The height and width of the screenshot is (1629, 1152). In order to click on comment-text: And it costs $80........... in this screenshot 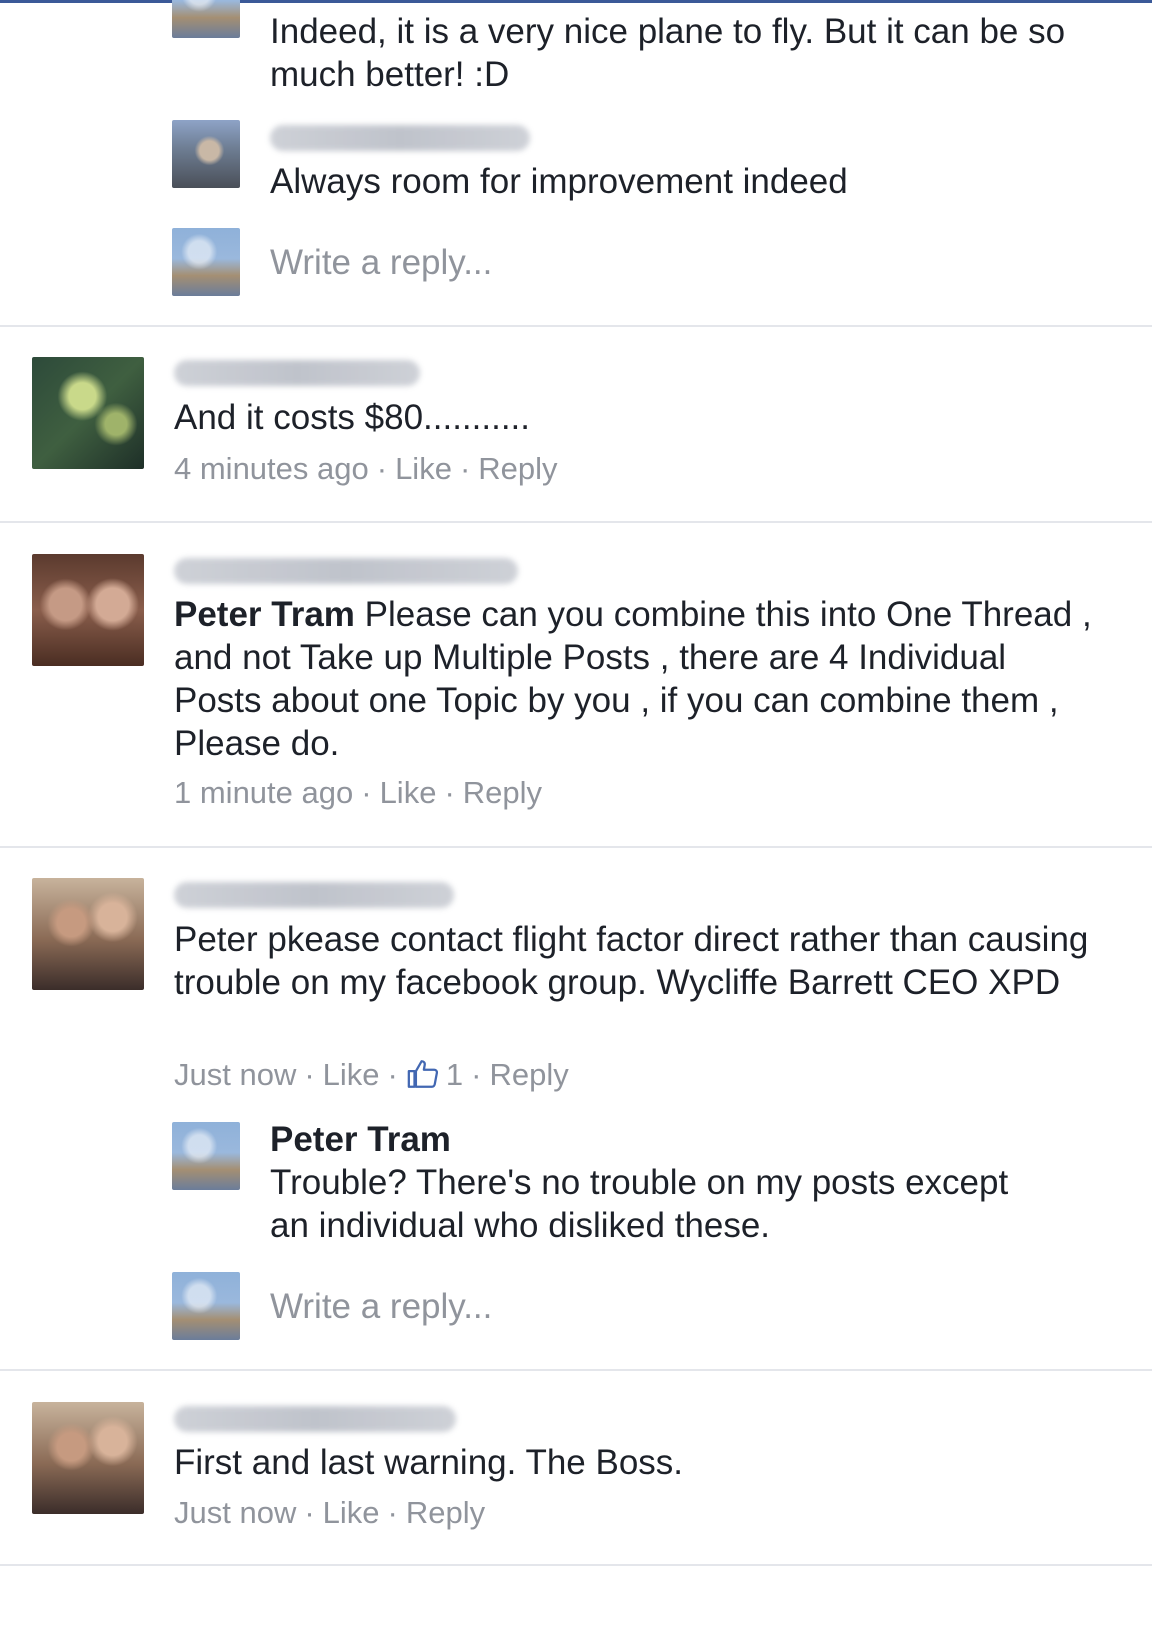, I will do `click(352, 417)`.